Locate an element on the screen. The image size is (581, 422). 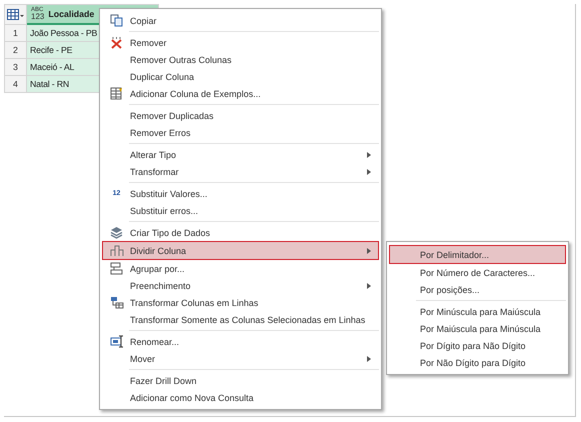
menu-item: Remover Duplicadas is located at coordinates (240, 115).